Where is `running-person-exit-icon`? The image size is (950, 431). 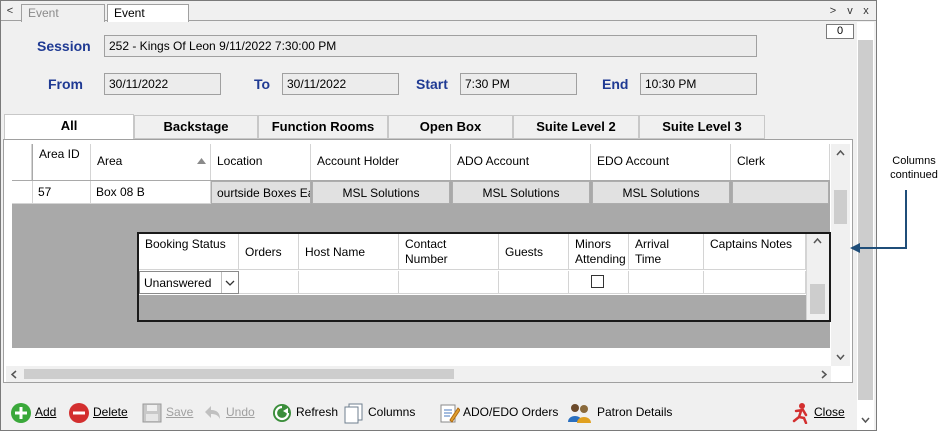
running-person-exit-icon is located at coordinates (800, 413).